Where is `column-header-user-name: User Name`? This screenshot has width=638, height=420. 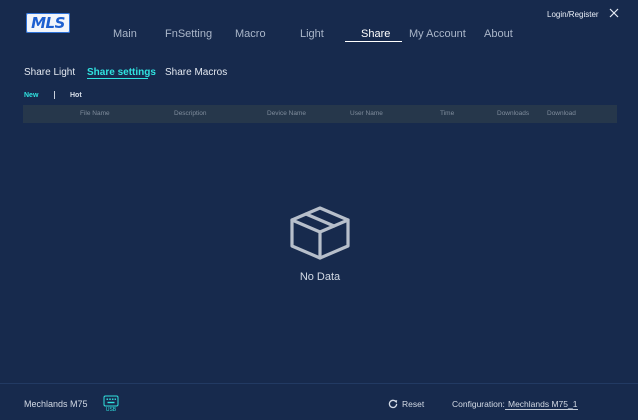
column-header-user-name: User Name is located at coordinates (366, 113).